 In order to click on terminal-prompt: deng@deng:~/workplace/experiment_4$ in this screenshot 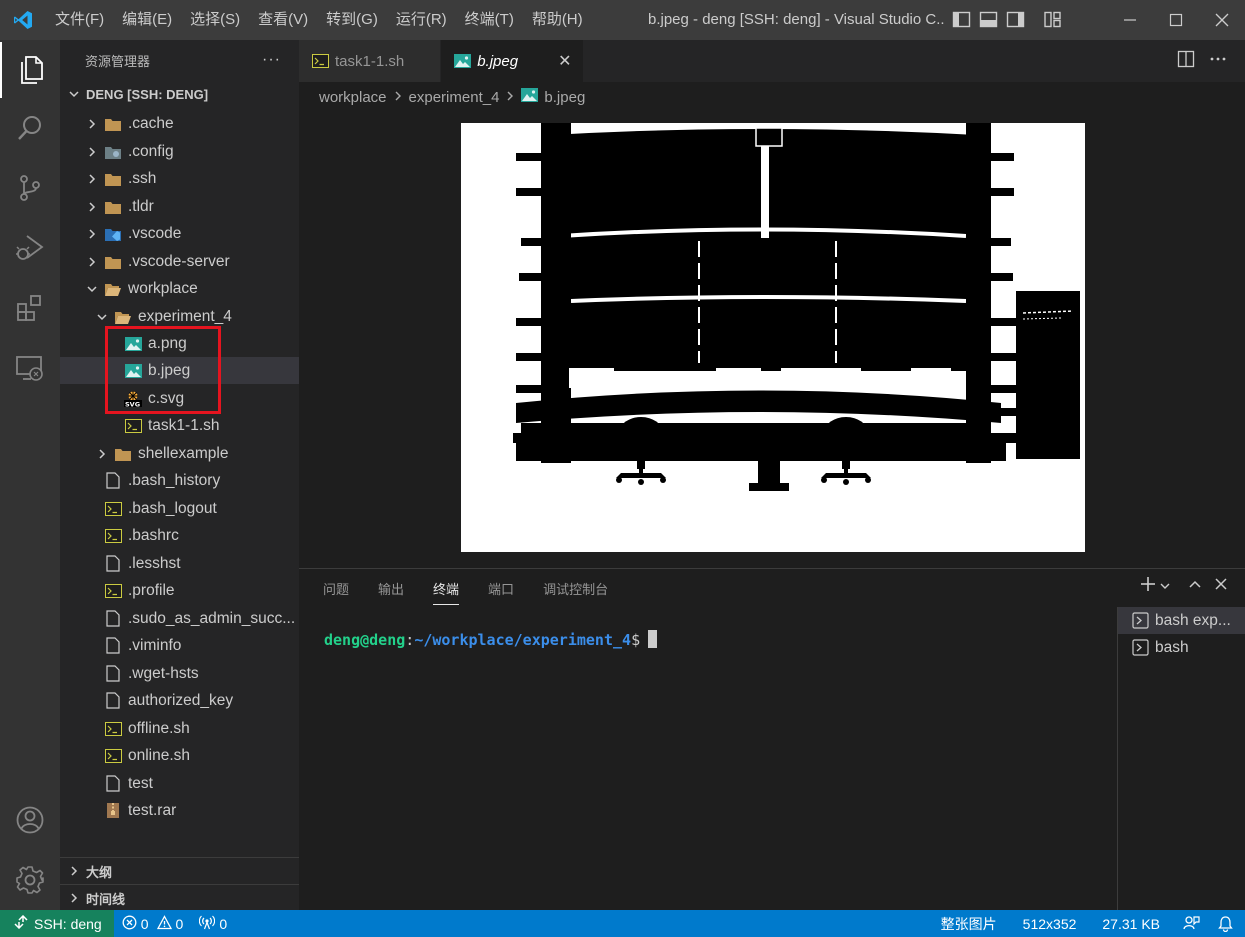, I will do `click(491, 639)`.